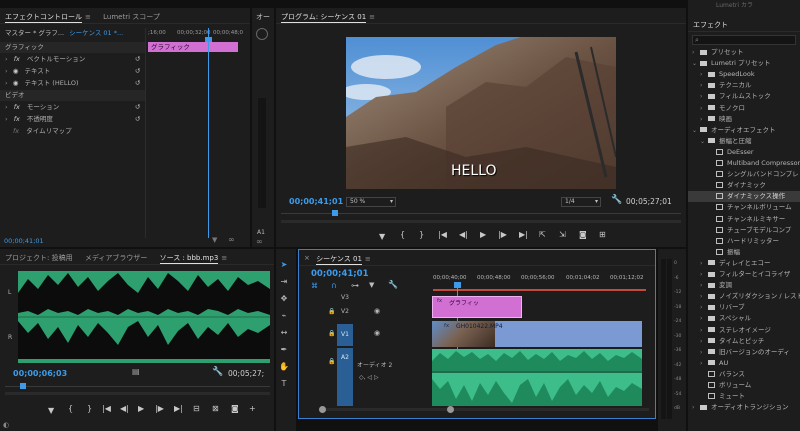 The width and height of the screenshot is (800, 431). What do you see at coordinates (583, 234) in the screenshot?
I see `camera-icon: ◙` at bounding box center [583, 234].